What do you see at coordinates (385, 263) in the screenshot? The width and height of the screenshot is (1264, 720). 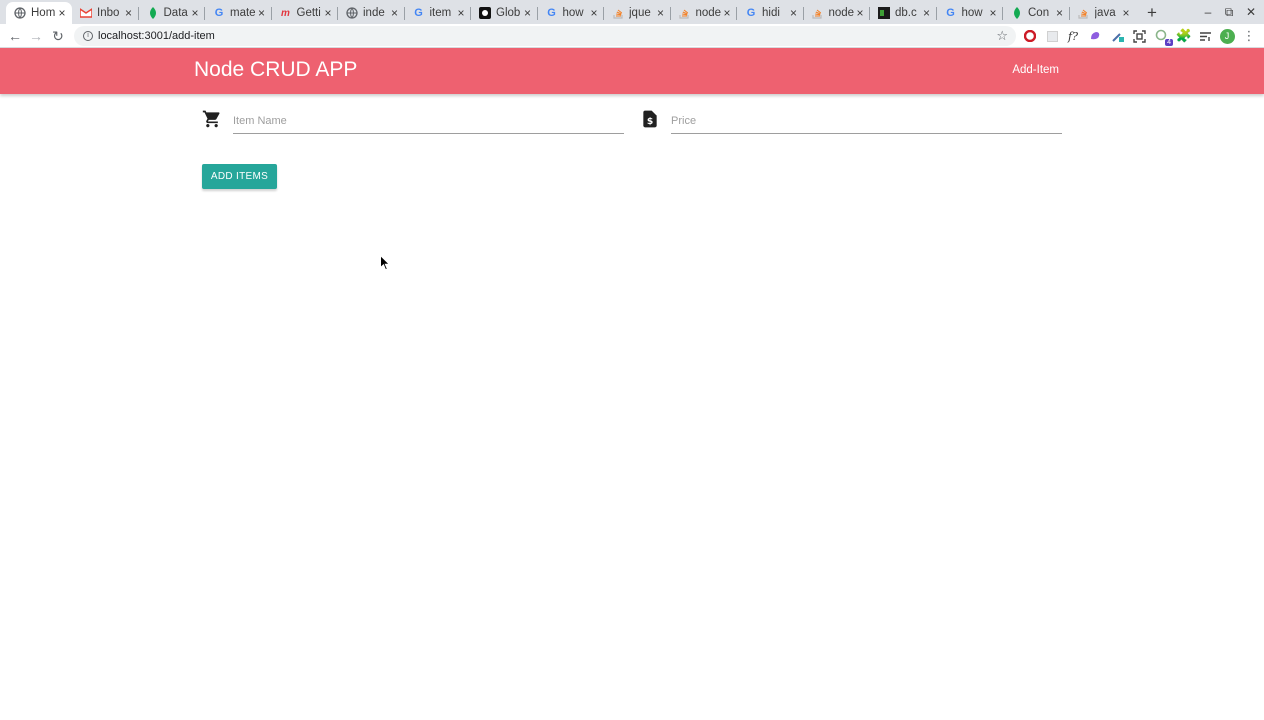 I see `mouse-cursor-icon` at bounding box center [385, 263].